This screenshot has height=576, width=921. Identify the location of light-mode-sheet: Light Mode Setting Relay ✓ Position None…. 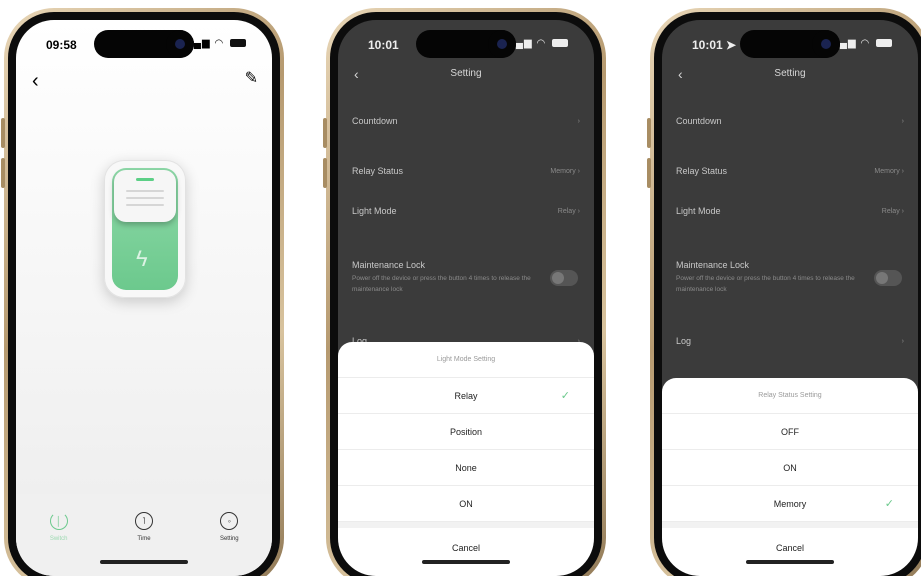
(466, 459).